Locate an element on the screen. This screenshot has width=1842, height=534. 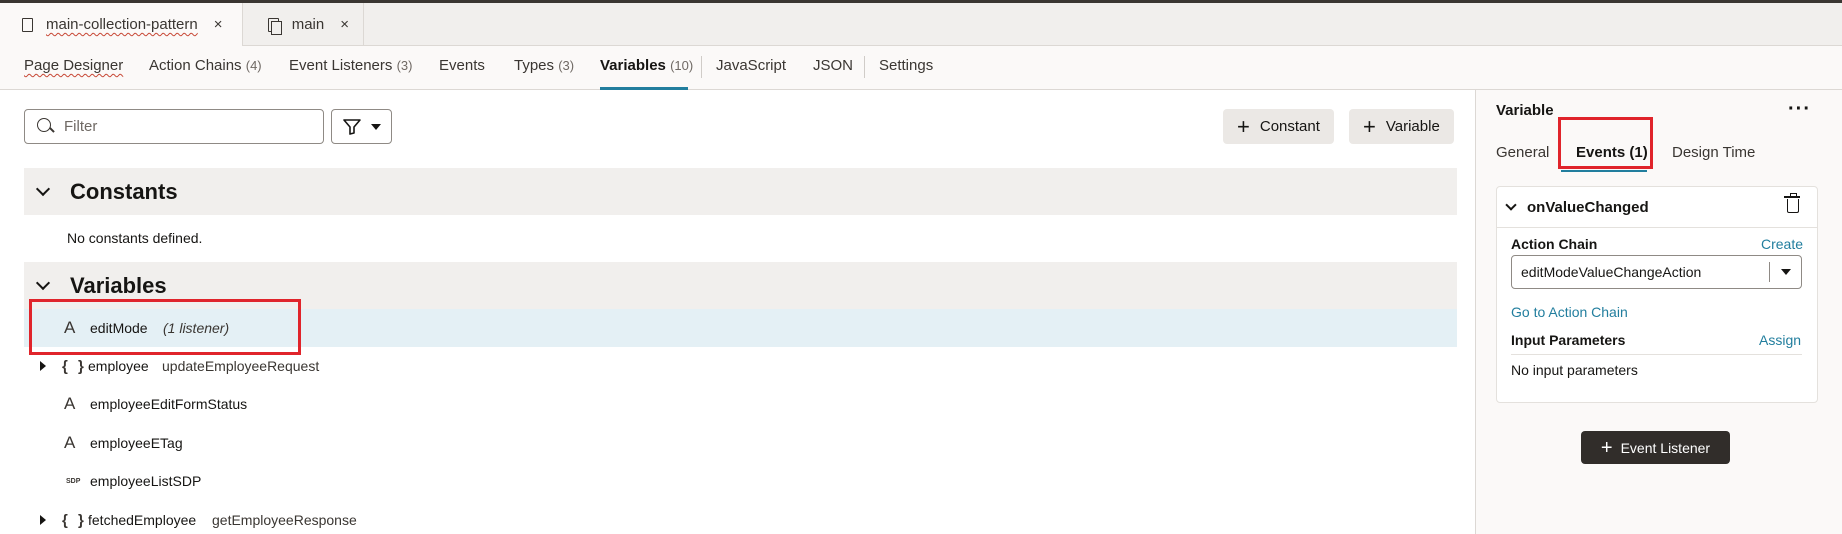
sdp-type-icon: SDP is located at coordinates (73, 481).